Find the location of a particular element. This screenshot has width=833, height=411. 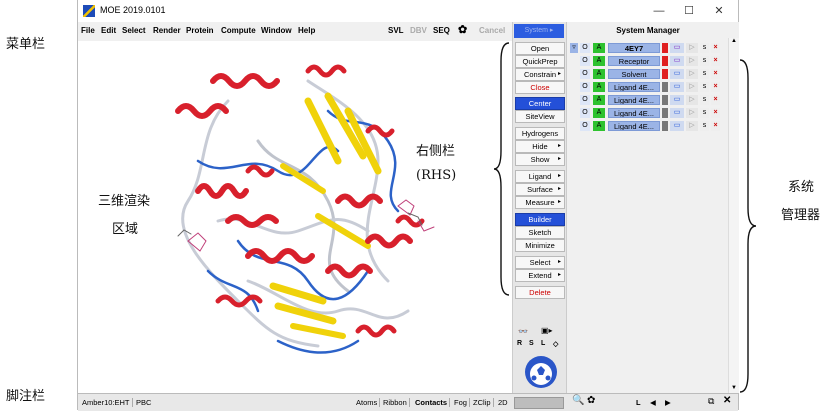

system-name-label: 4EY7 is located at coordinates (634, 48).